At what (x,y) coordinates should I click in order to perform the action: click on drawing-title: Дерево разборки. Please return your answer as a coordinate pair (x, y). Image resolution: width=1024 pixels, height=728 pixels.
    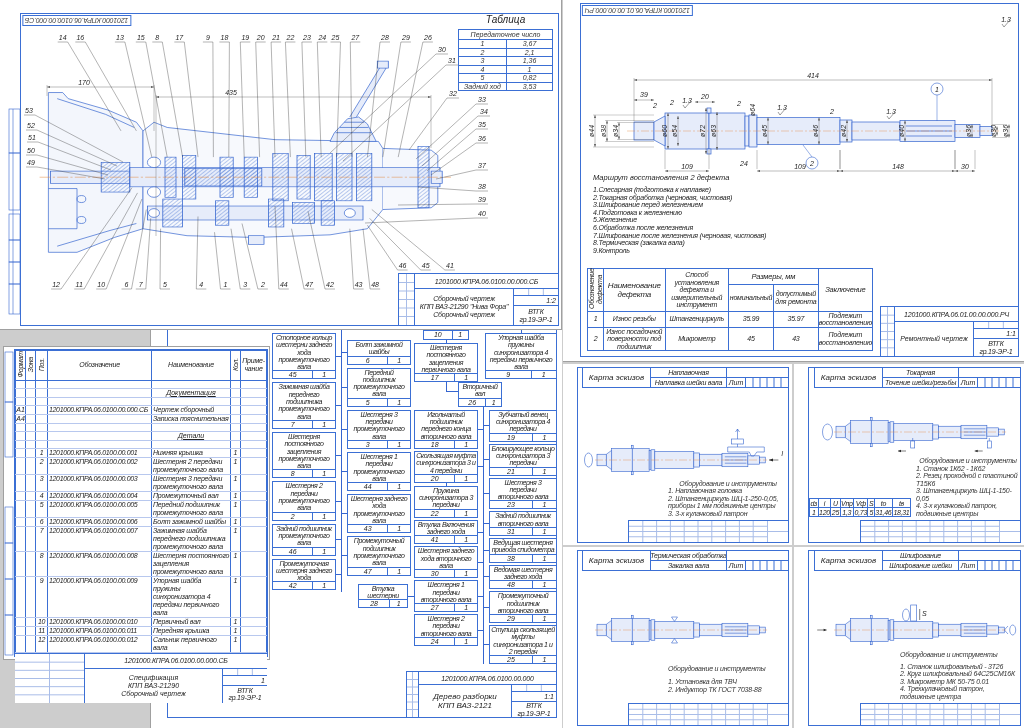
    Looking at the image, I should click on (465, 696).